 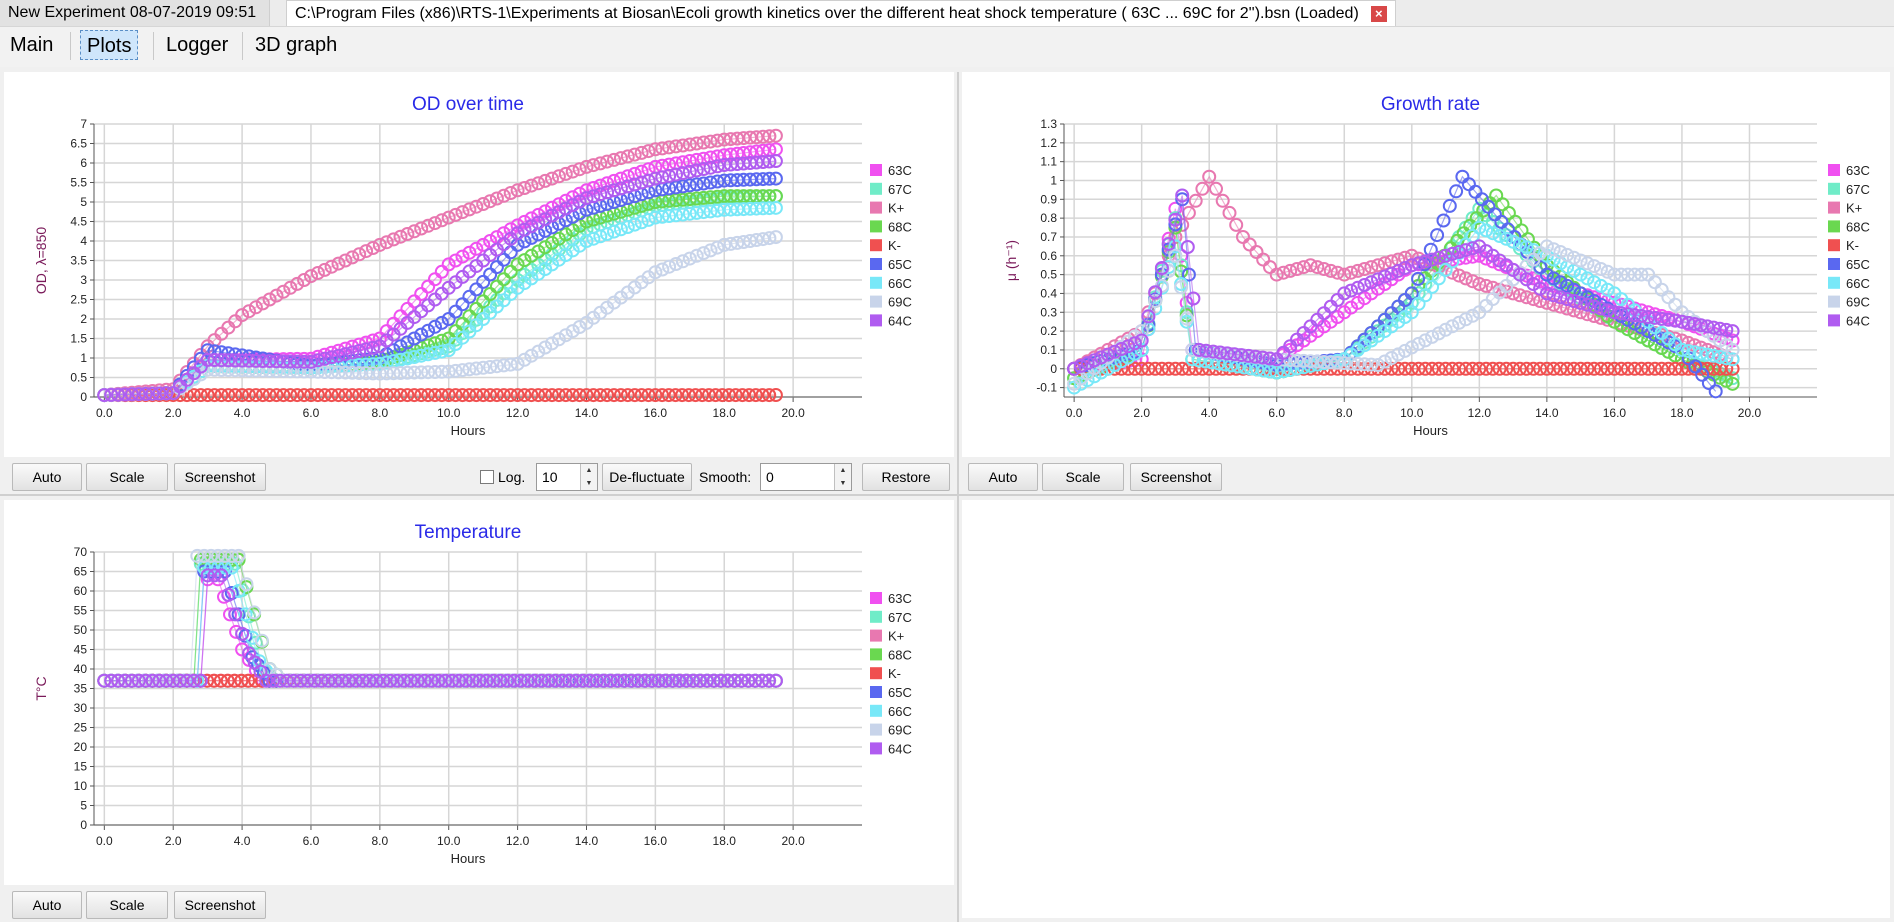 What do you see at coordinates (78, 222) in the screenshot?
I see `y-tick-label: 4.5` at bounding box center [78, 222].